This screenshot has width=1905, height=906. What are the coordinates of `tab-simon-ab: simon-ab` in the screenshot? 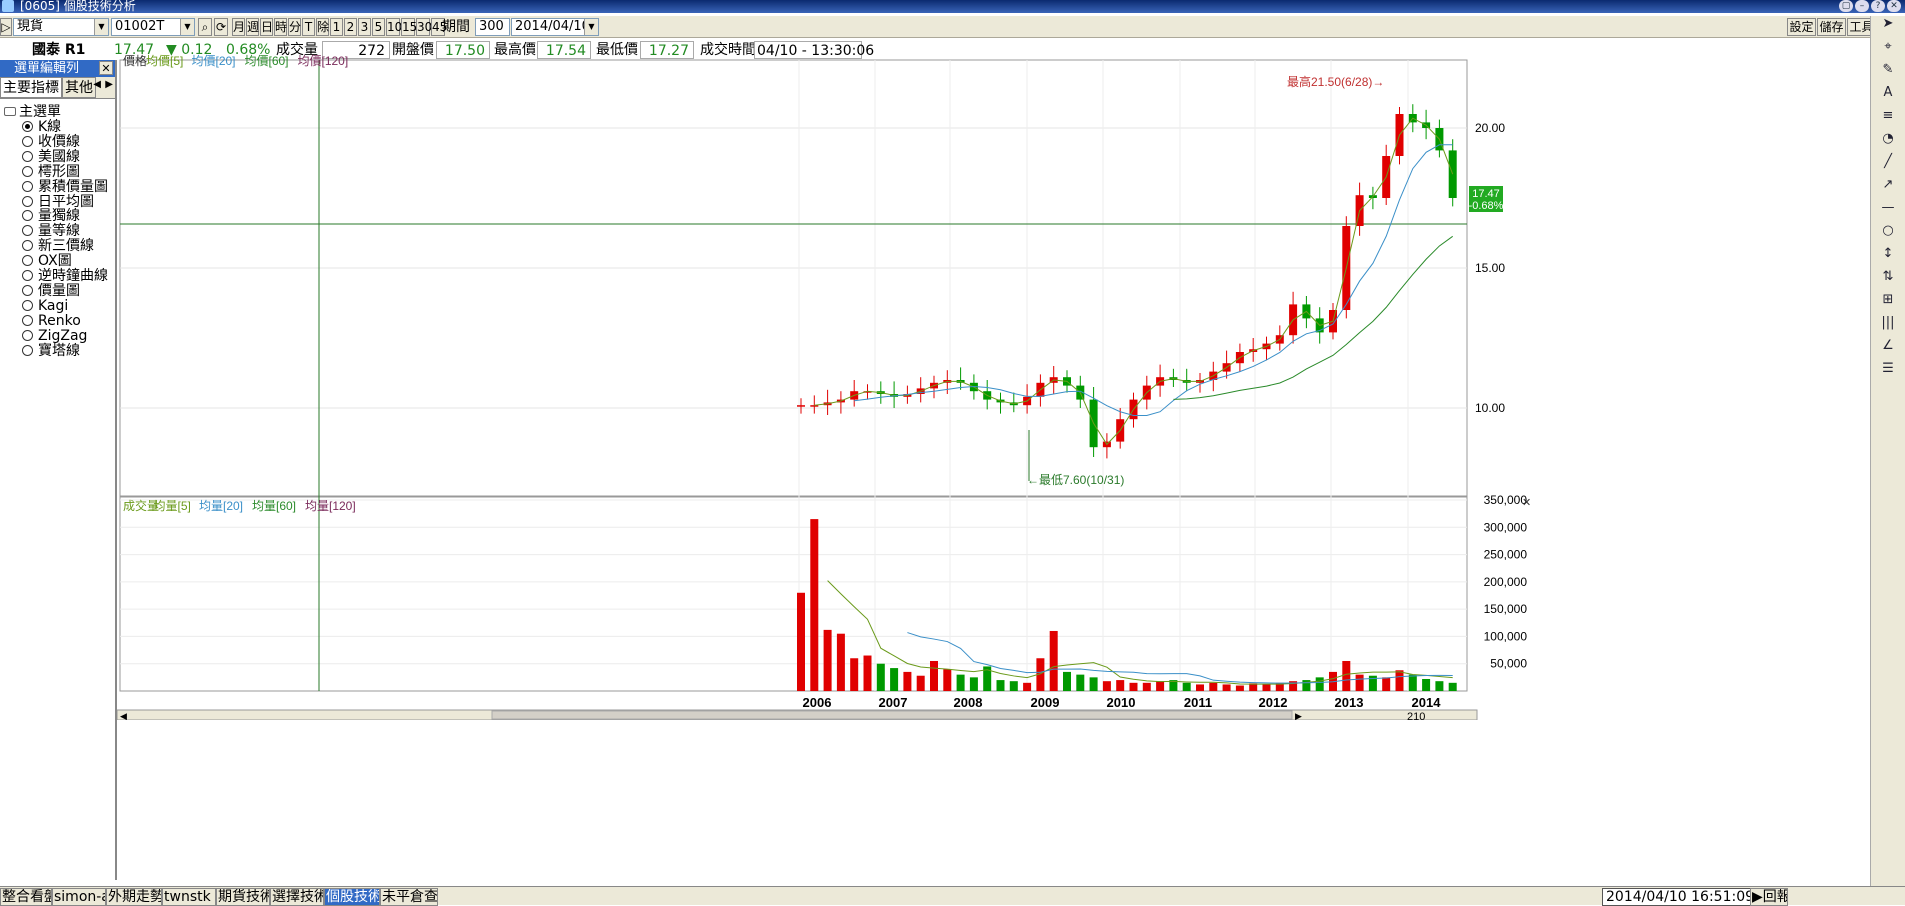 It's located at (79, 897).